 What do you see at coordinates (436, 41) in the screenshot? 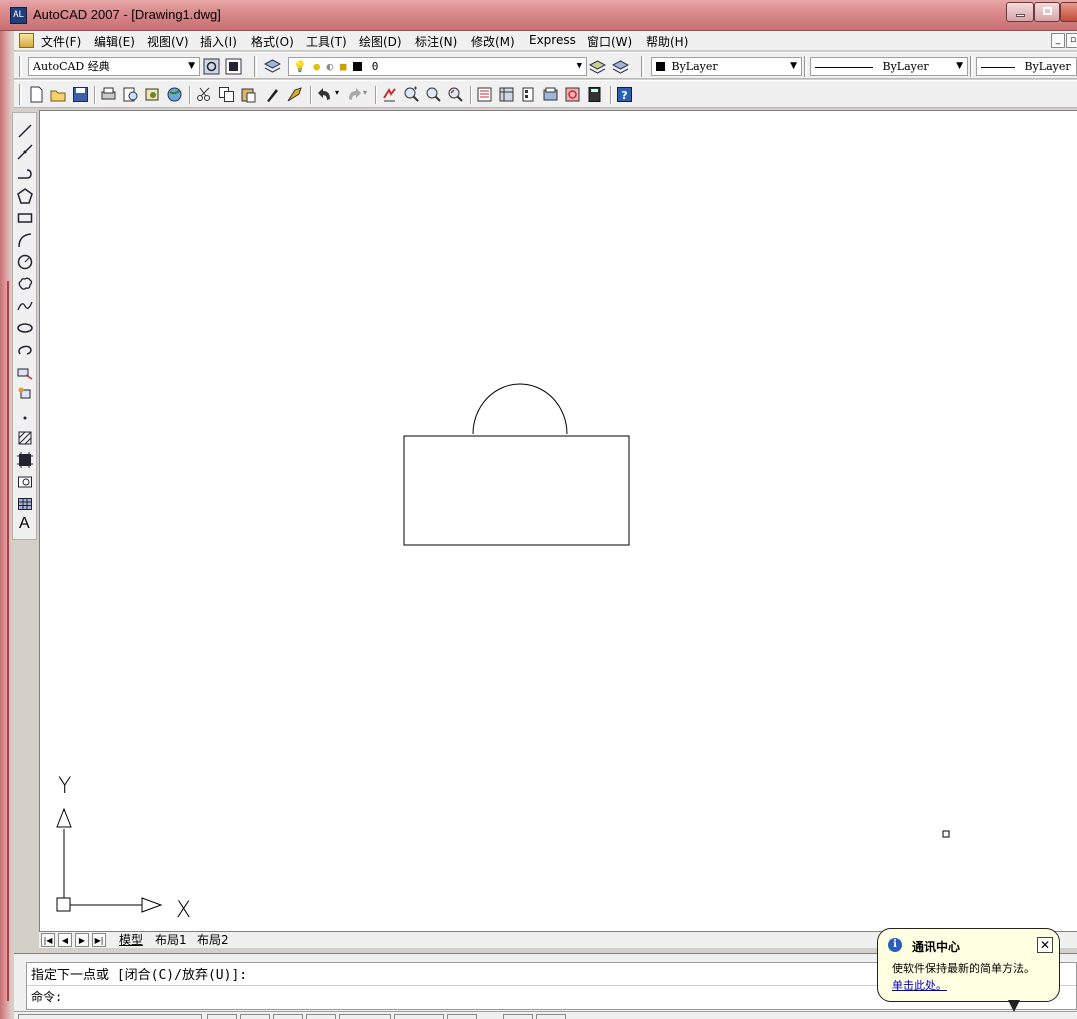
I see `menu-dimension: 标注(N)` at bounding box center [436, 41].